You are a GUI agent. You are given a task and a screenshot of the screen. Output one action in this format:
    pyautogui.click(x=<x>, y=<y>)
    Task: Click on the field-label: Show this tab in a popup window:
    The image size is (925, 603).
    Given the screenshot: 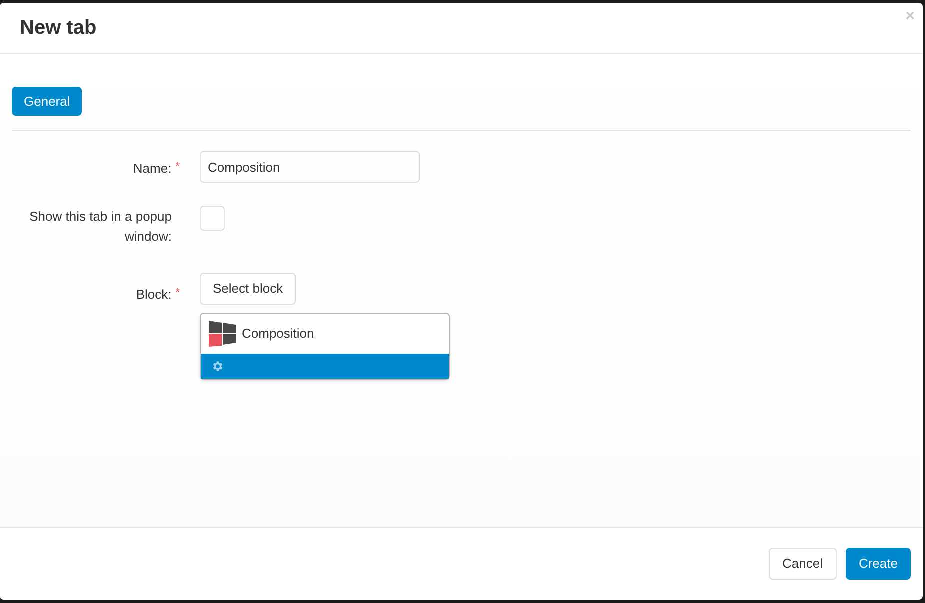 What is the action you would take?
    pyautogui.click(x=100, y=227)
    